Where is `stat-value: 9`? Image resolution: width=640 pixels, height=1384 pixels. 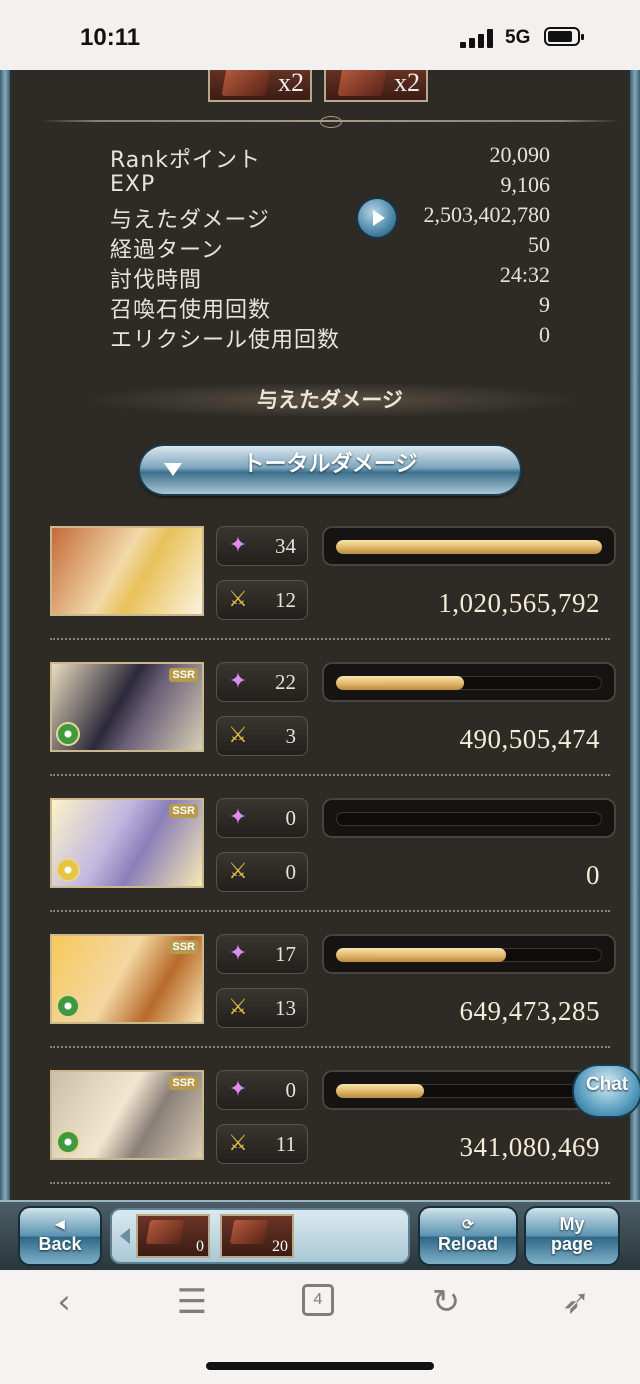 stat-value: 9 is located at coordinates (544, 304).